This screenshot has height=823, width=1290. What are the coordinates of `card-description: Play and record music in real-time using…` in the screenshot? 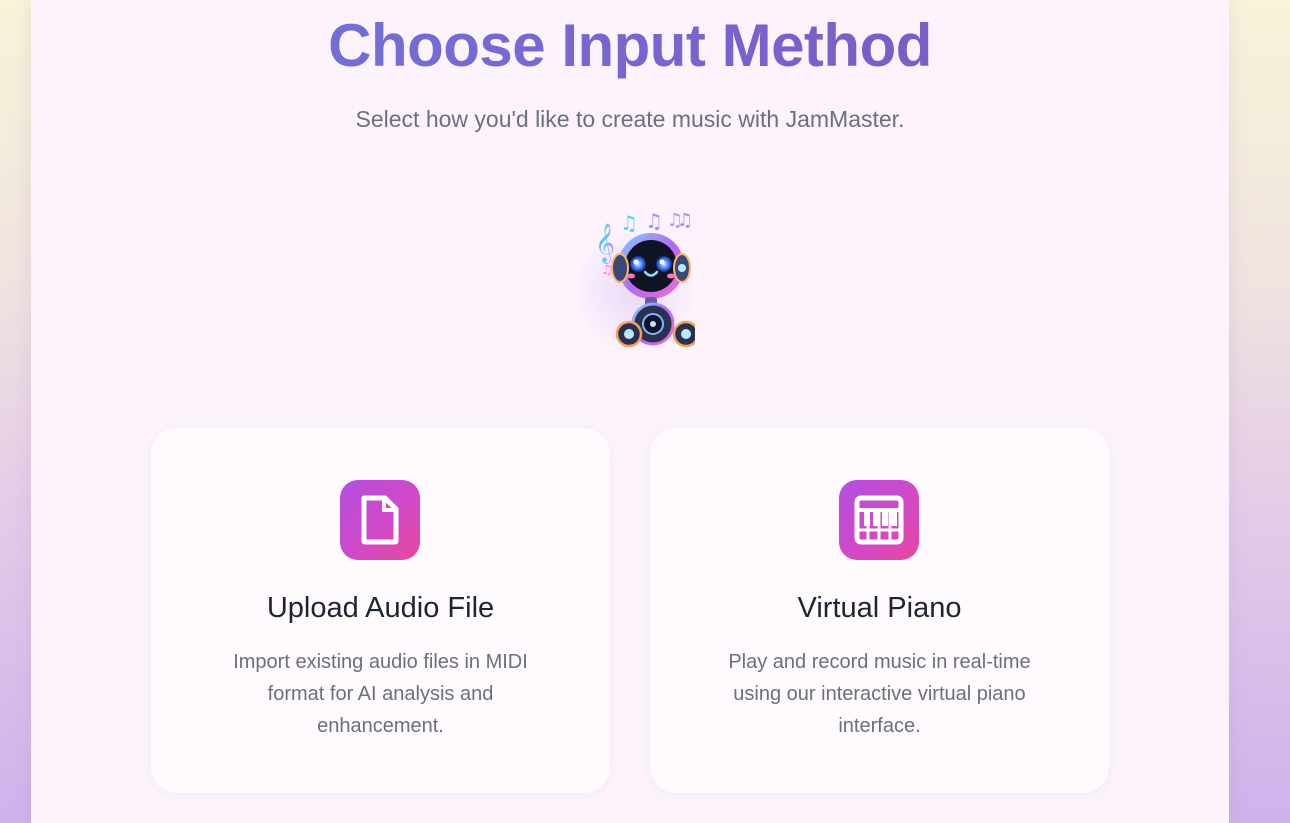 It's located at (879, 694).